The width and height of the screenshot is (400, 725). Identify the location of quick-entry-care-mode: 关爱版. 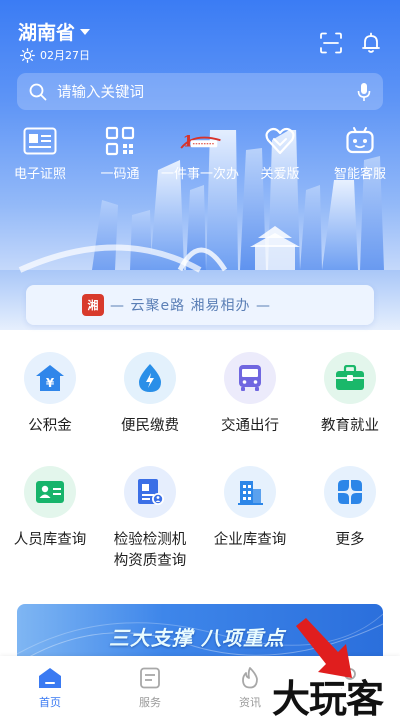
(280, 152).